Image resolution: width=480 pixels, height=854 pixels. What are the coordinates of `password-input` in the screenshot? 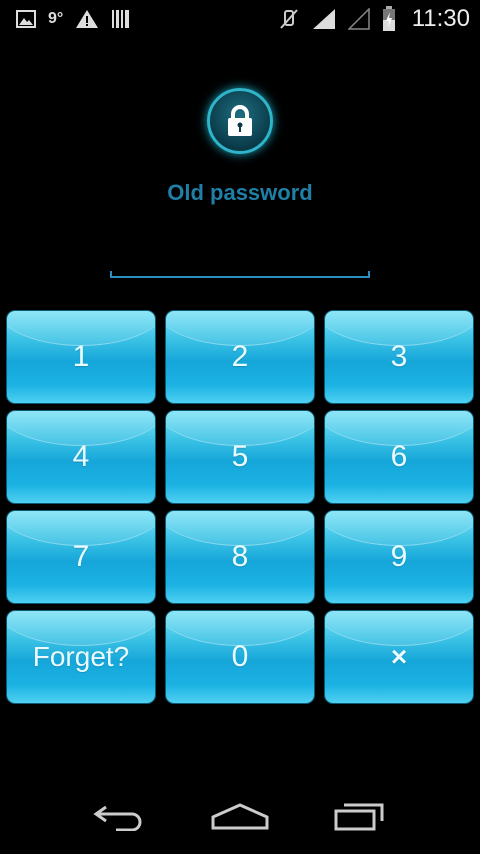 It's located at (240, 268).